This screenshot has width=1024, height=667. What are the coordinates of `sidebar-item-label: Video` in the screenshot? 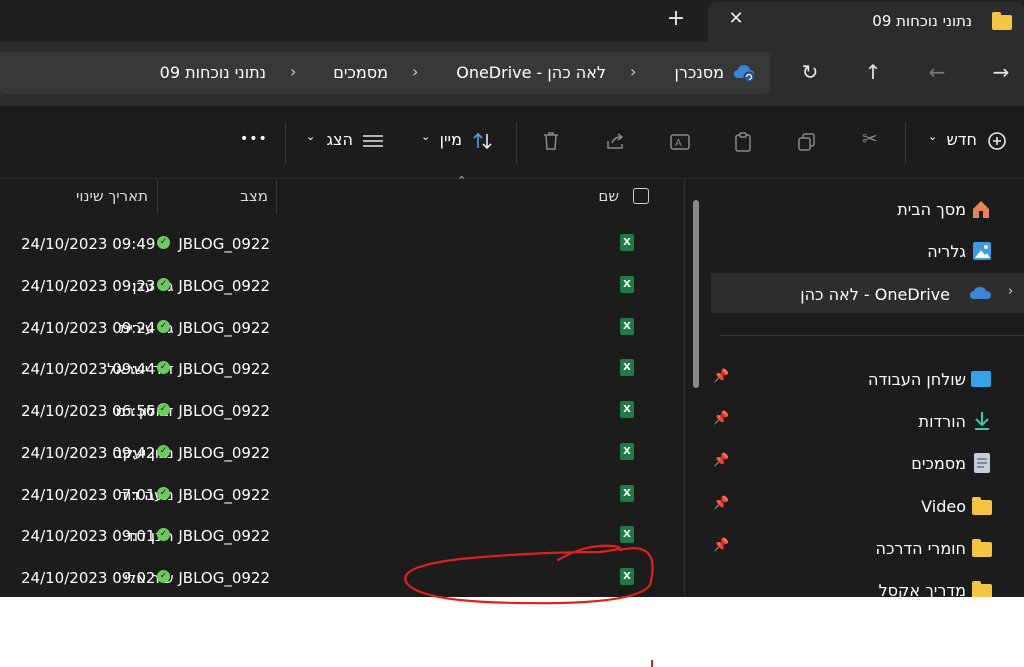 It's located at (943, 506).